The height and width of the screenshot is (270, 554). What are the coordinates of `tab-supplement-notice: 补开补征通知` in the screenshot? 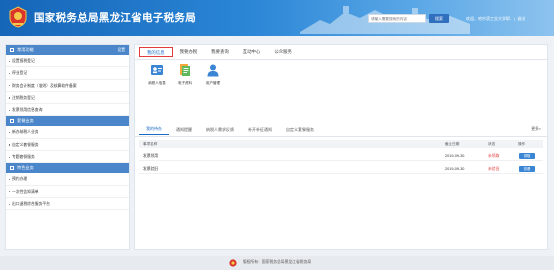 It's located at (260, 131).